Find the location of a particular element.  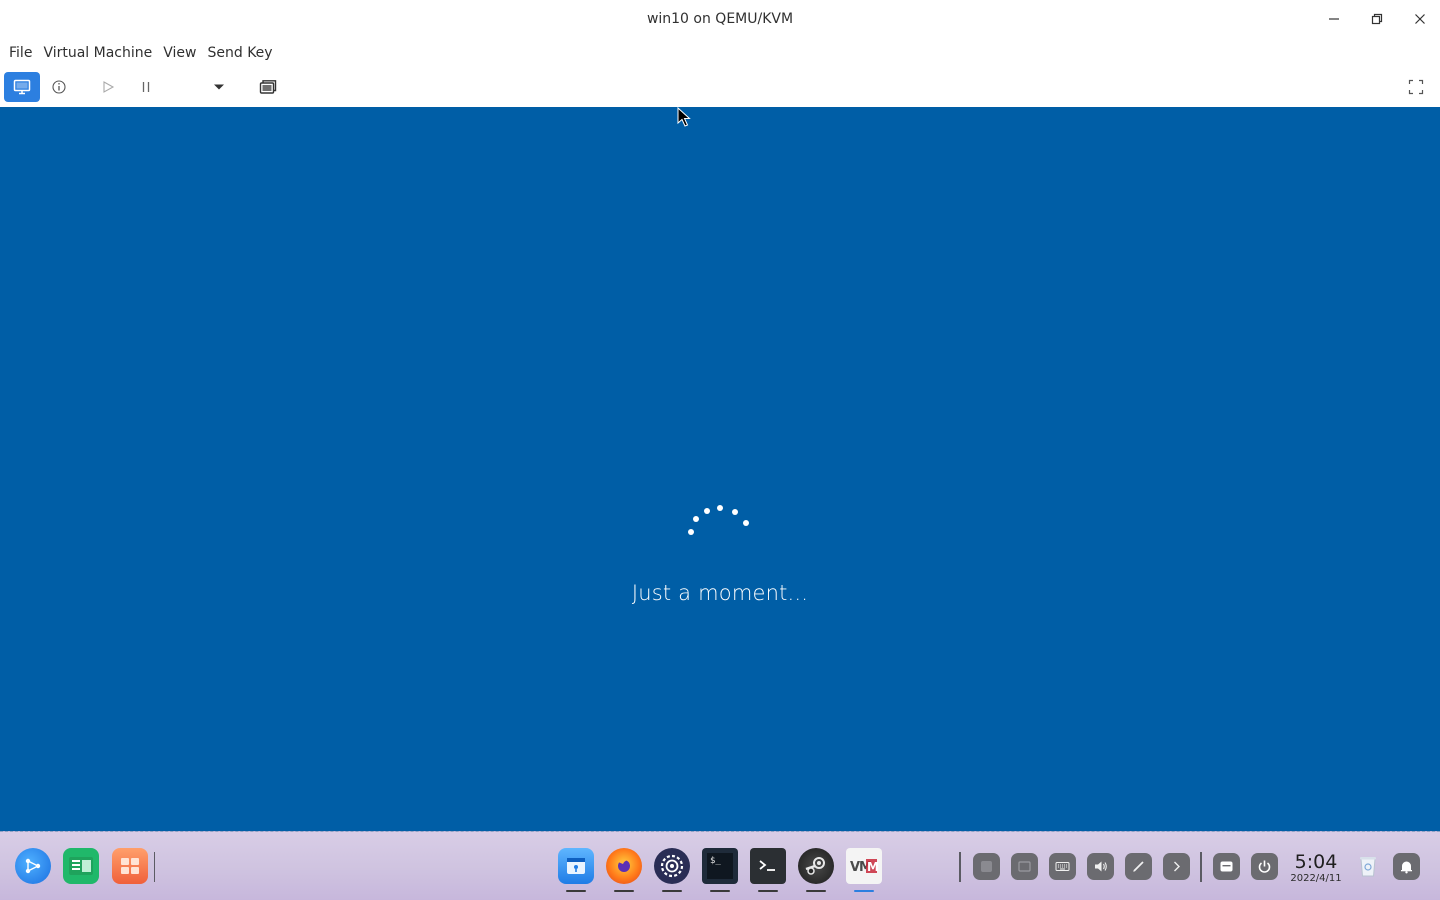

pen-button is located at coordinates (1138, 866).